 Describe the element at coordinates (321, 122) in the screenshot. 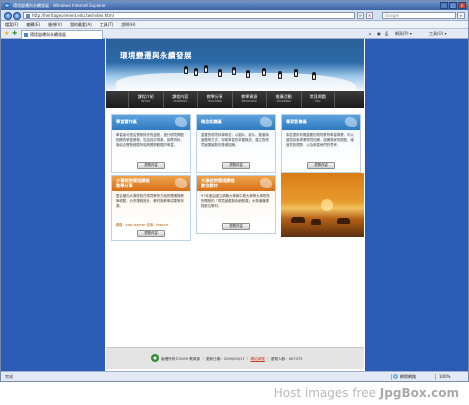

I see `card-header: 專家影像區` at that location.